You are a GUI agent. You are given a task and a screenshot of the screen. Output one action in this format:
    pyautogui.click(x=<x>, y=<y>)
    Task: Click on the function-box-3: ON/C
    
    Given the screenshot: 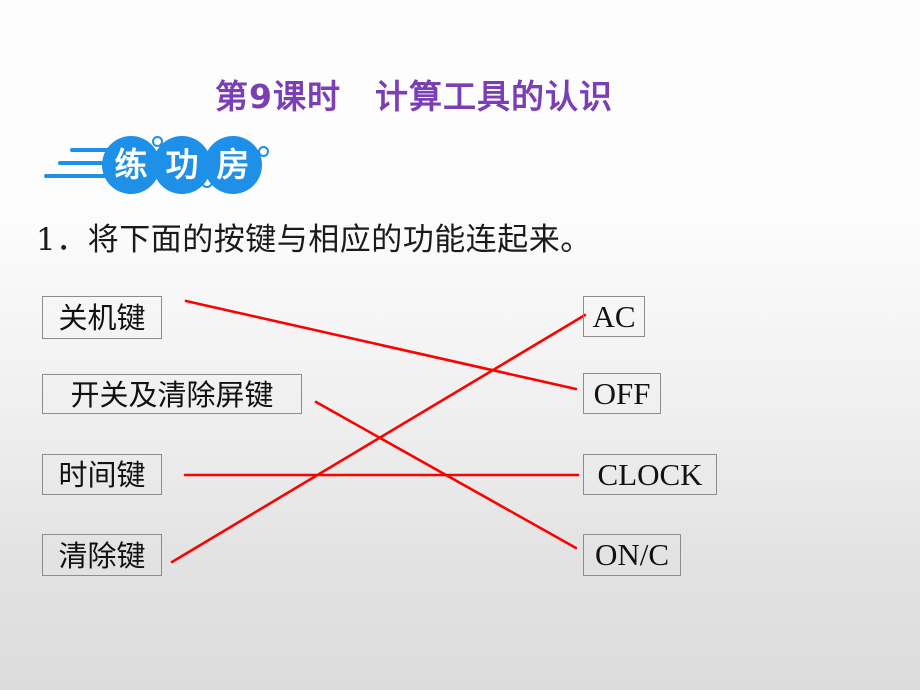 What is the action you would take?
    pyautogui.click(x=632, y=555)
    